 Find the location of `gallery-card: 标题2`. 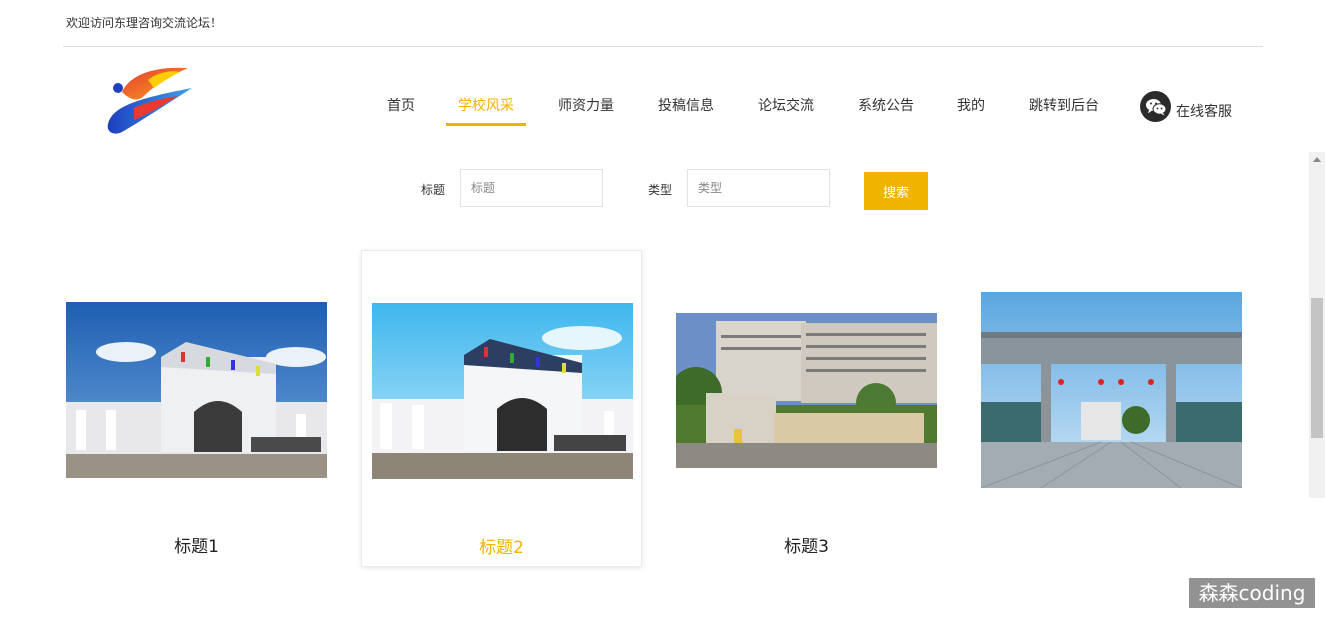

gallery-card: 标题2 is located at coordinates (501, 408).